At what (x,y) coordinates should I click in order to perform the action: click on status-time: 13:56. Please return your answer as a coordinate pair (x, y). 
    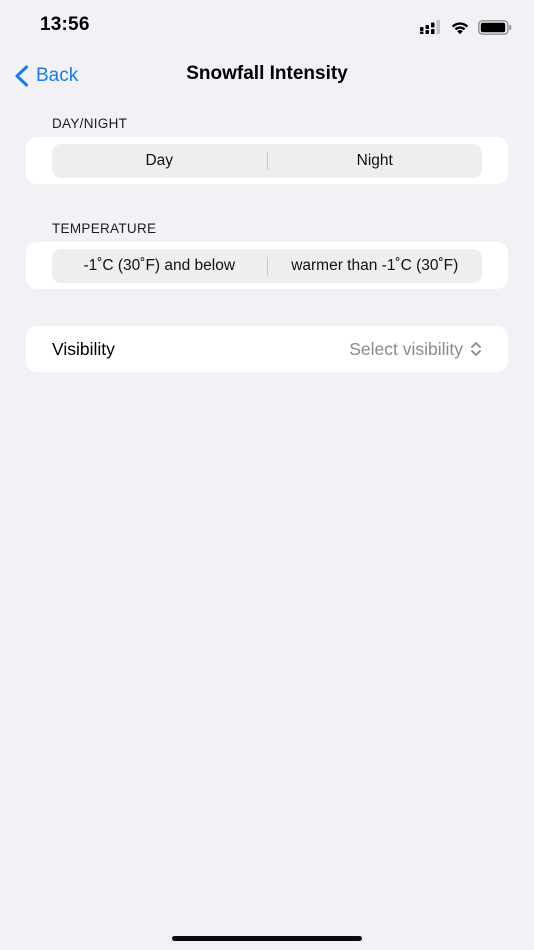
    Looking at the image, I should click on (65, 24).